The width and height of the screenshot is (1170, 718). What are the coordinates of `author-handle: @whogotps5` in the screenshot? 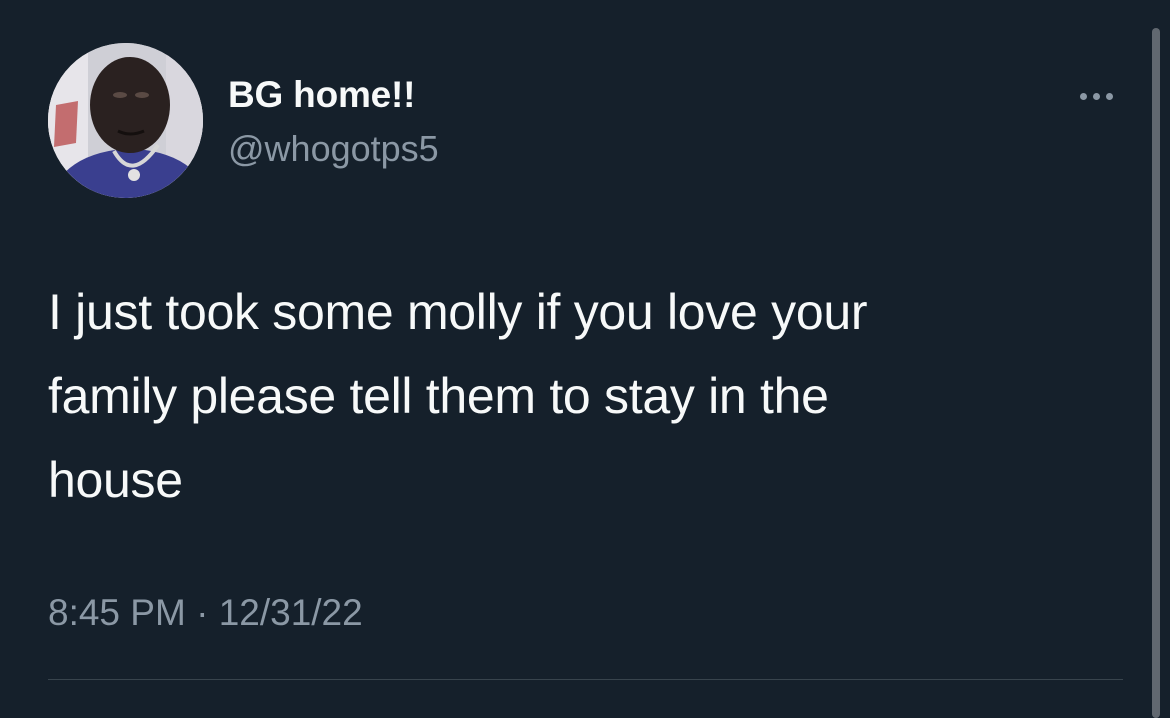 It's located at (333, 149).